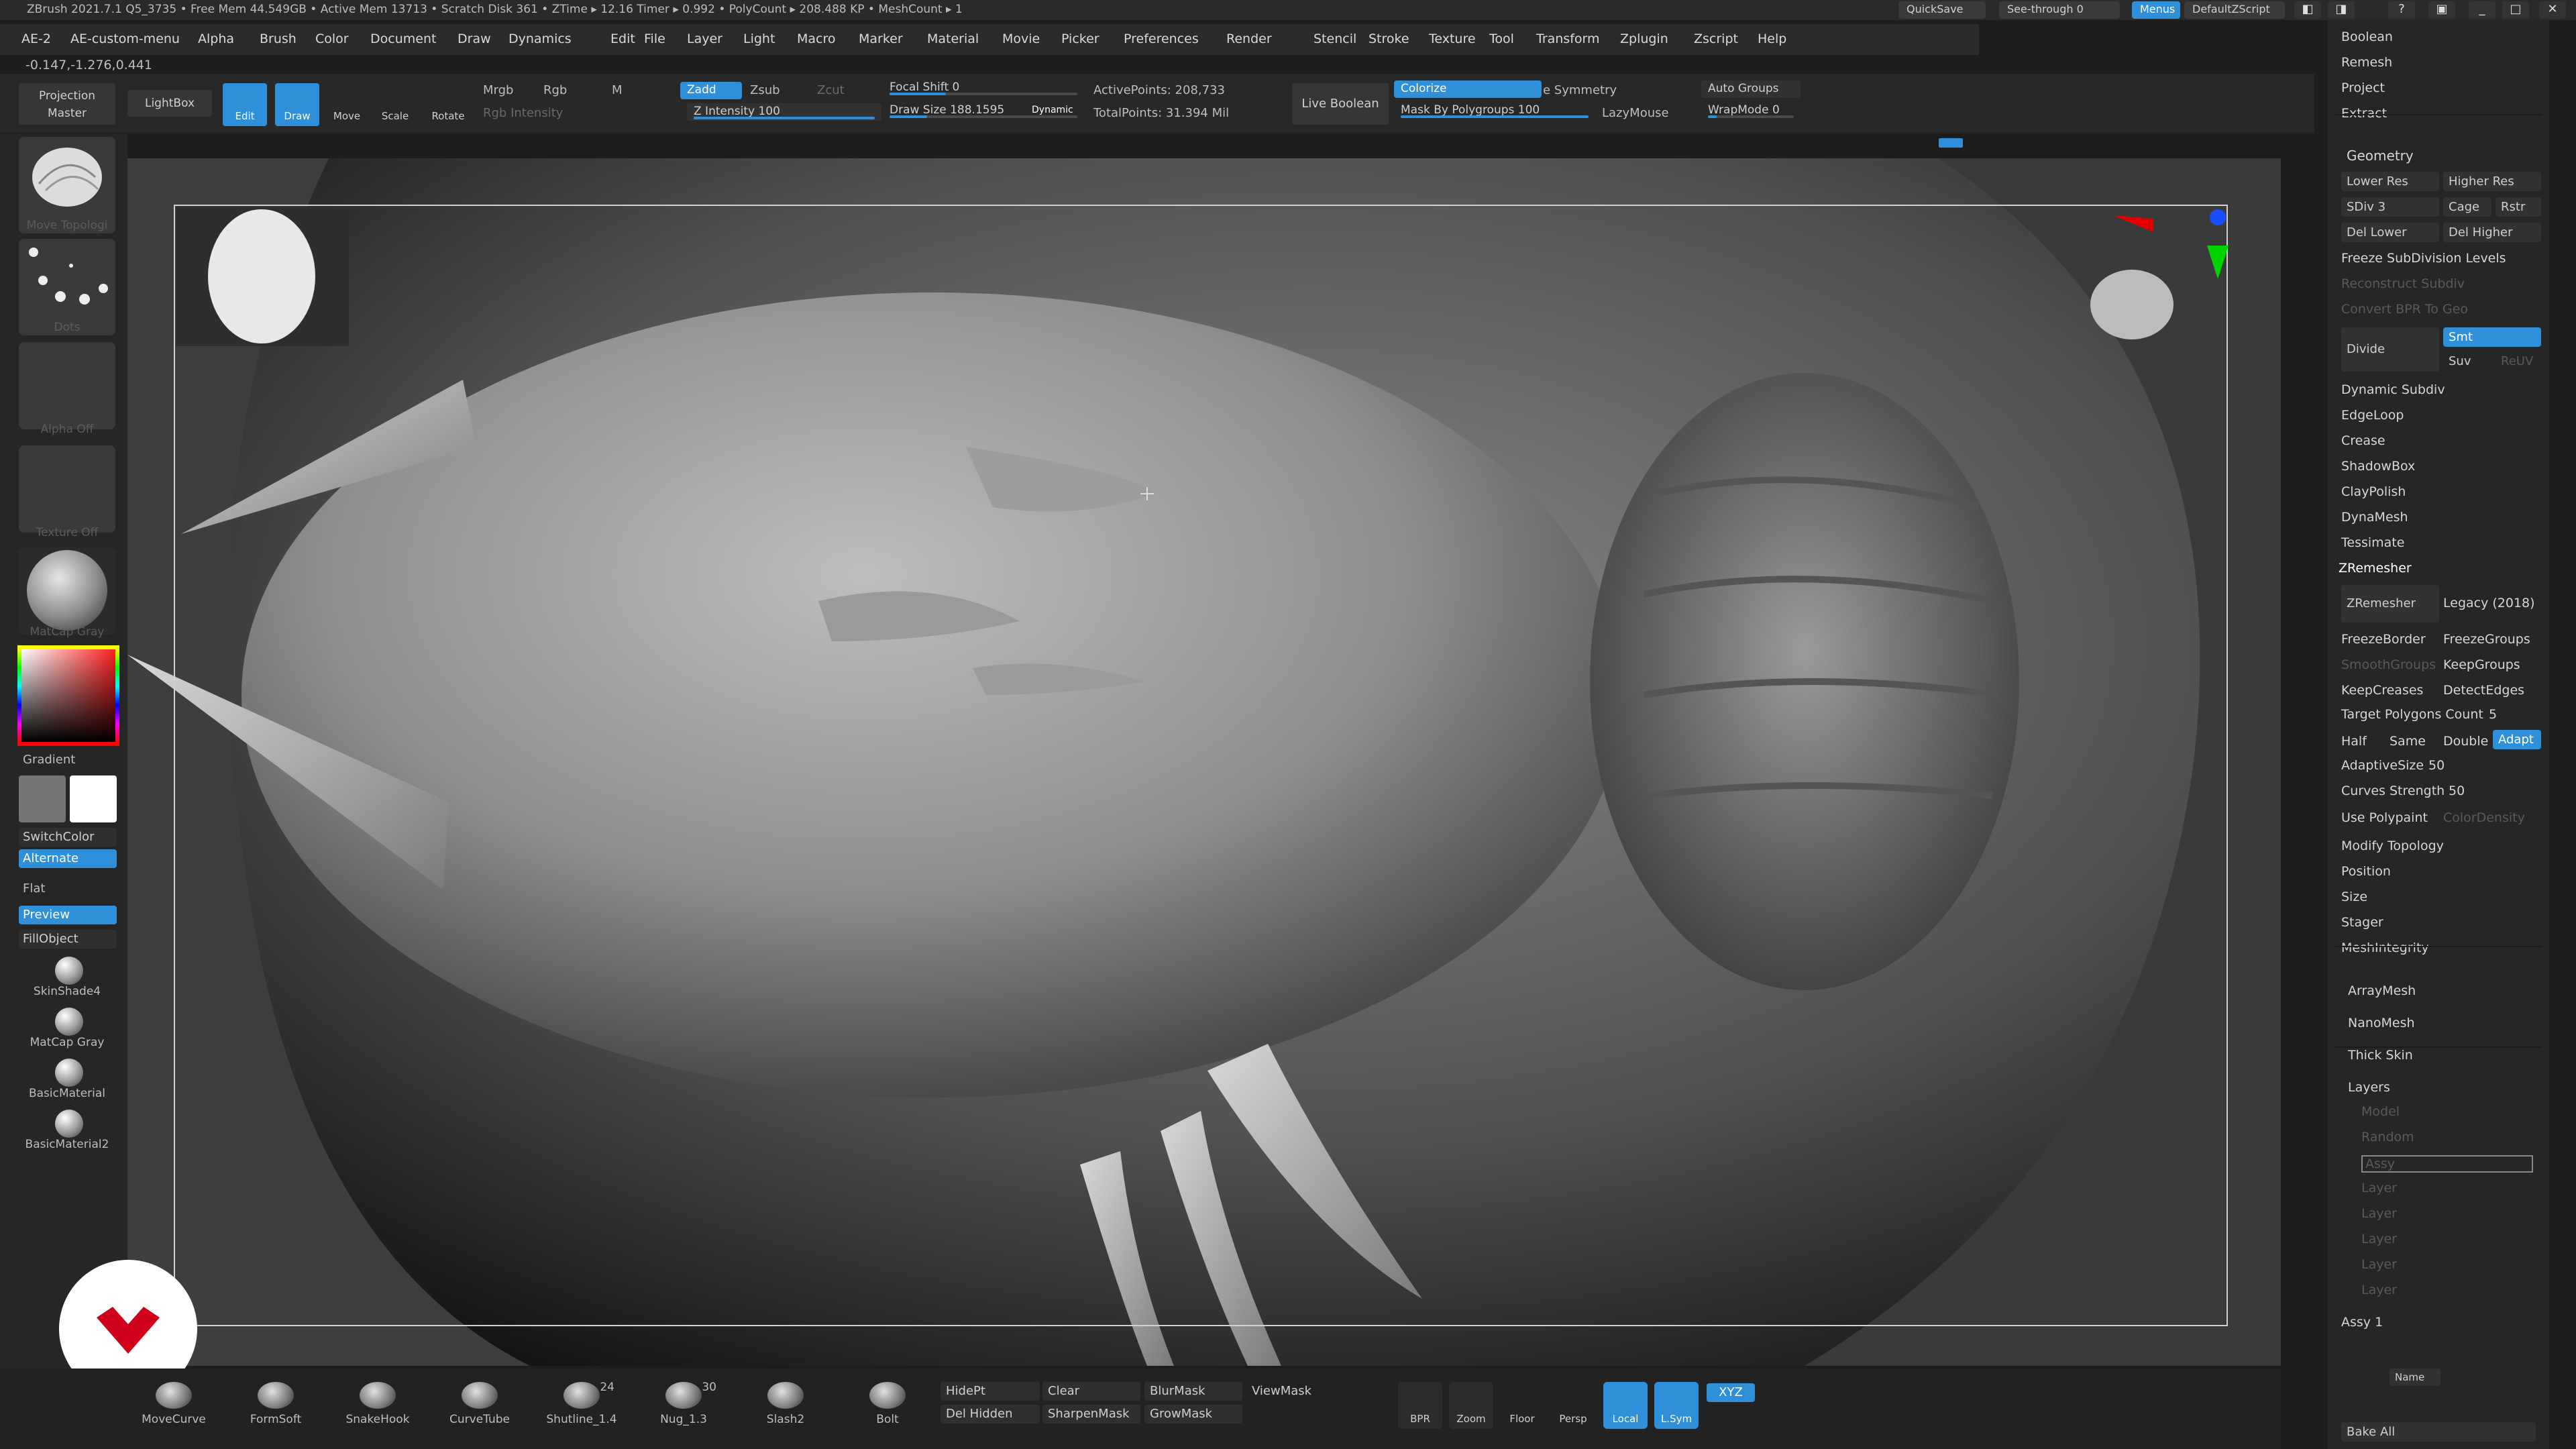 This screenshot has height=1449, width=2576. What do you see at coordinates (2467, 207) in the screenshot?
I see `cage-button: Cage` at bounding box center [2467, 207].